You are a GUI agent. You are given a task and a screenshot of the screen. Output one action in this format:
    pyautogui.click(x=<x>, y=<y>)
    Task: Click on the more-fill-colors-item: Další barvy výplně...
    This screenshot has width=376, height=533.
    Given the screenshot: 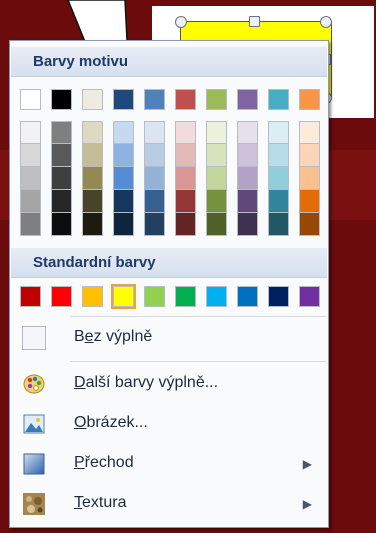 What is the action you would take?
    pyautogui.click(x=169, y=384)
    